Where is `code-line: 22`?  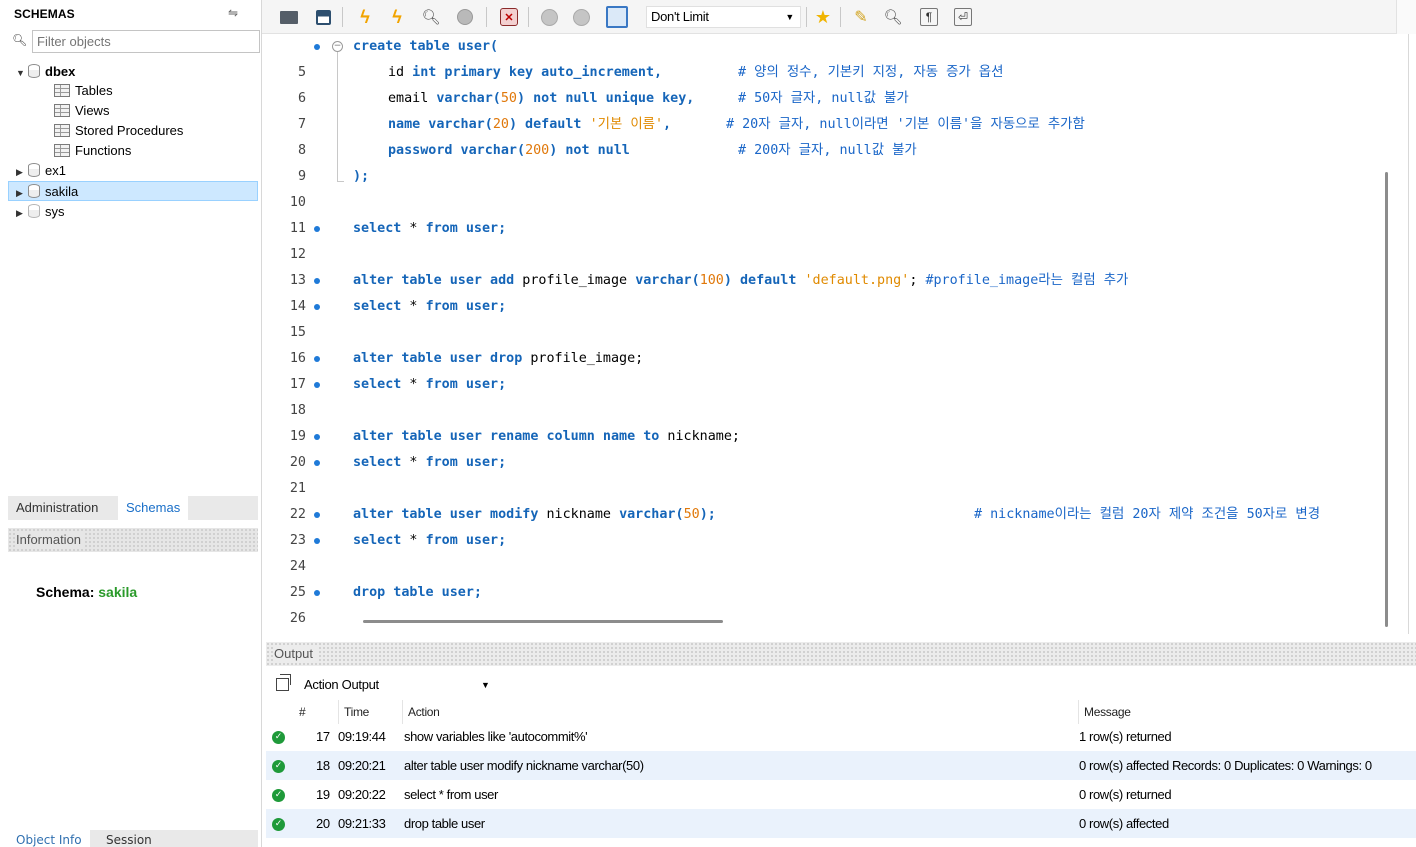 code-line: 22 is located at coordinates (821, 499).